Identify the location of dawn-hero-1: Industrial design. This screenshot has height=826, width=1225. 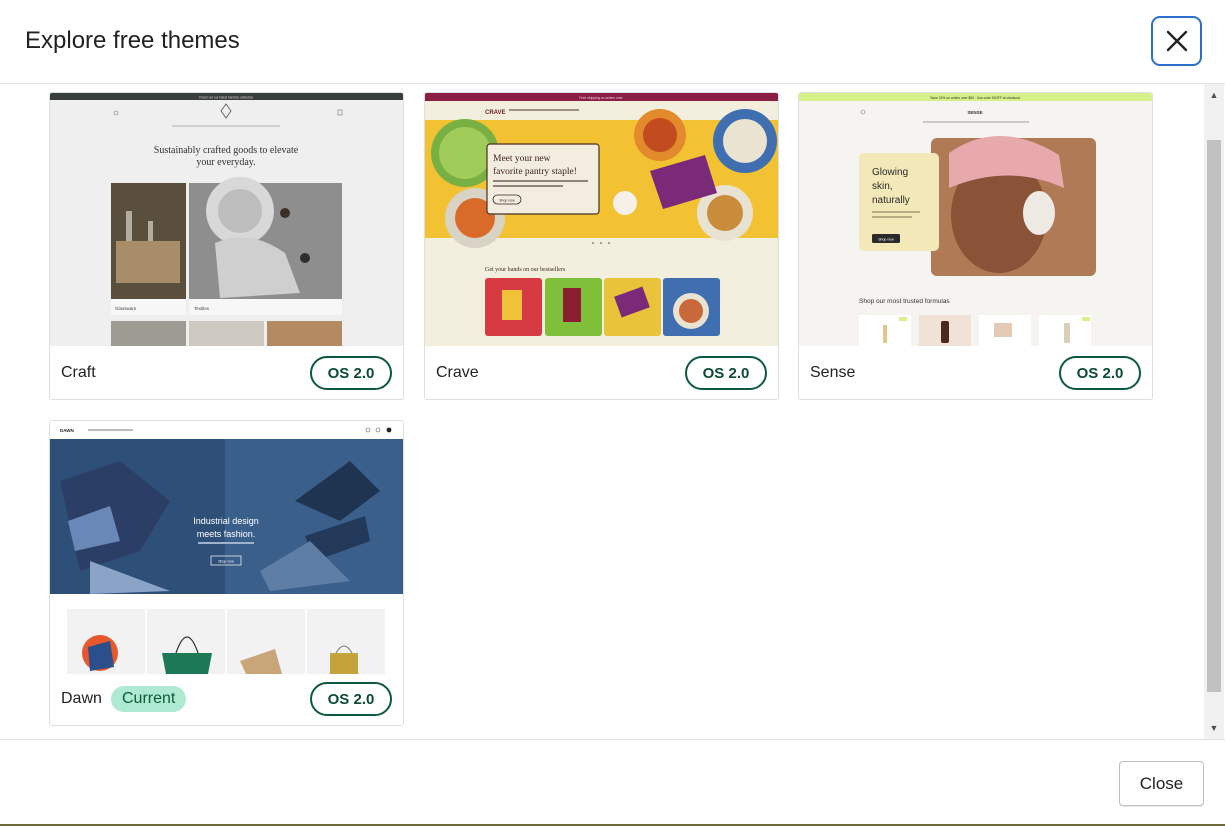
(226, 521).